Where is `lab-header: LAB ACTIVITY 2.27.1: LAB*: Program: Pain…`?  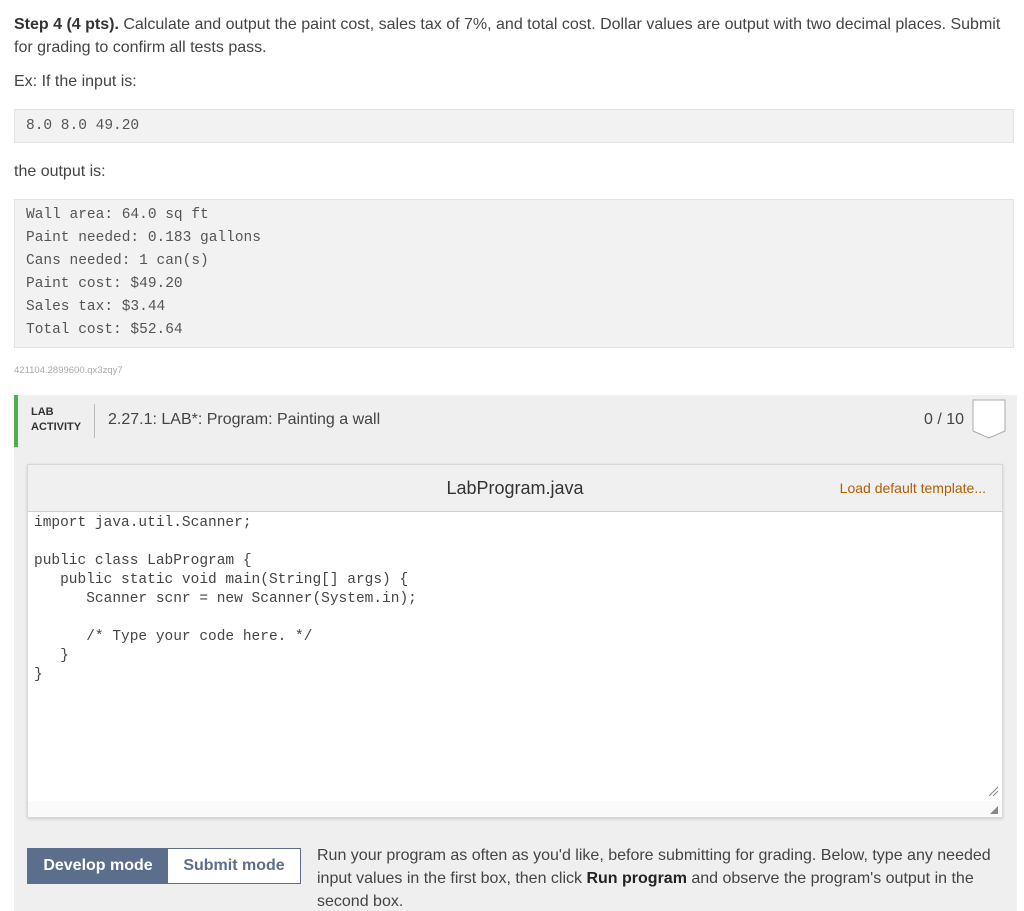
lab-header: LAB ACTIVITY 2.27.1: LAB*: Program: Pain… is located at coordinates (515, 421).